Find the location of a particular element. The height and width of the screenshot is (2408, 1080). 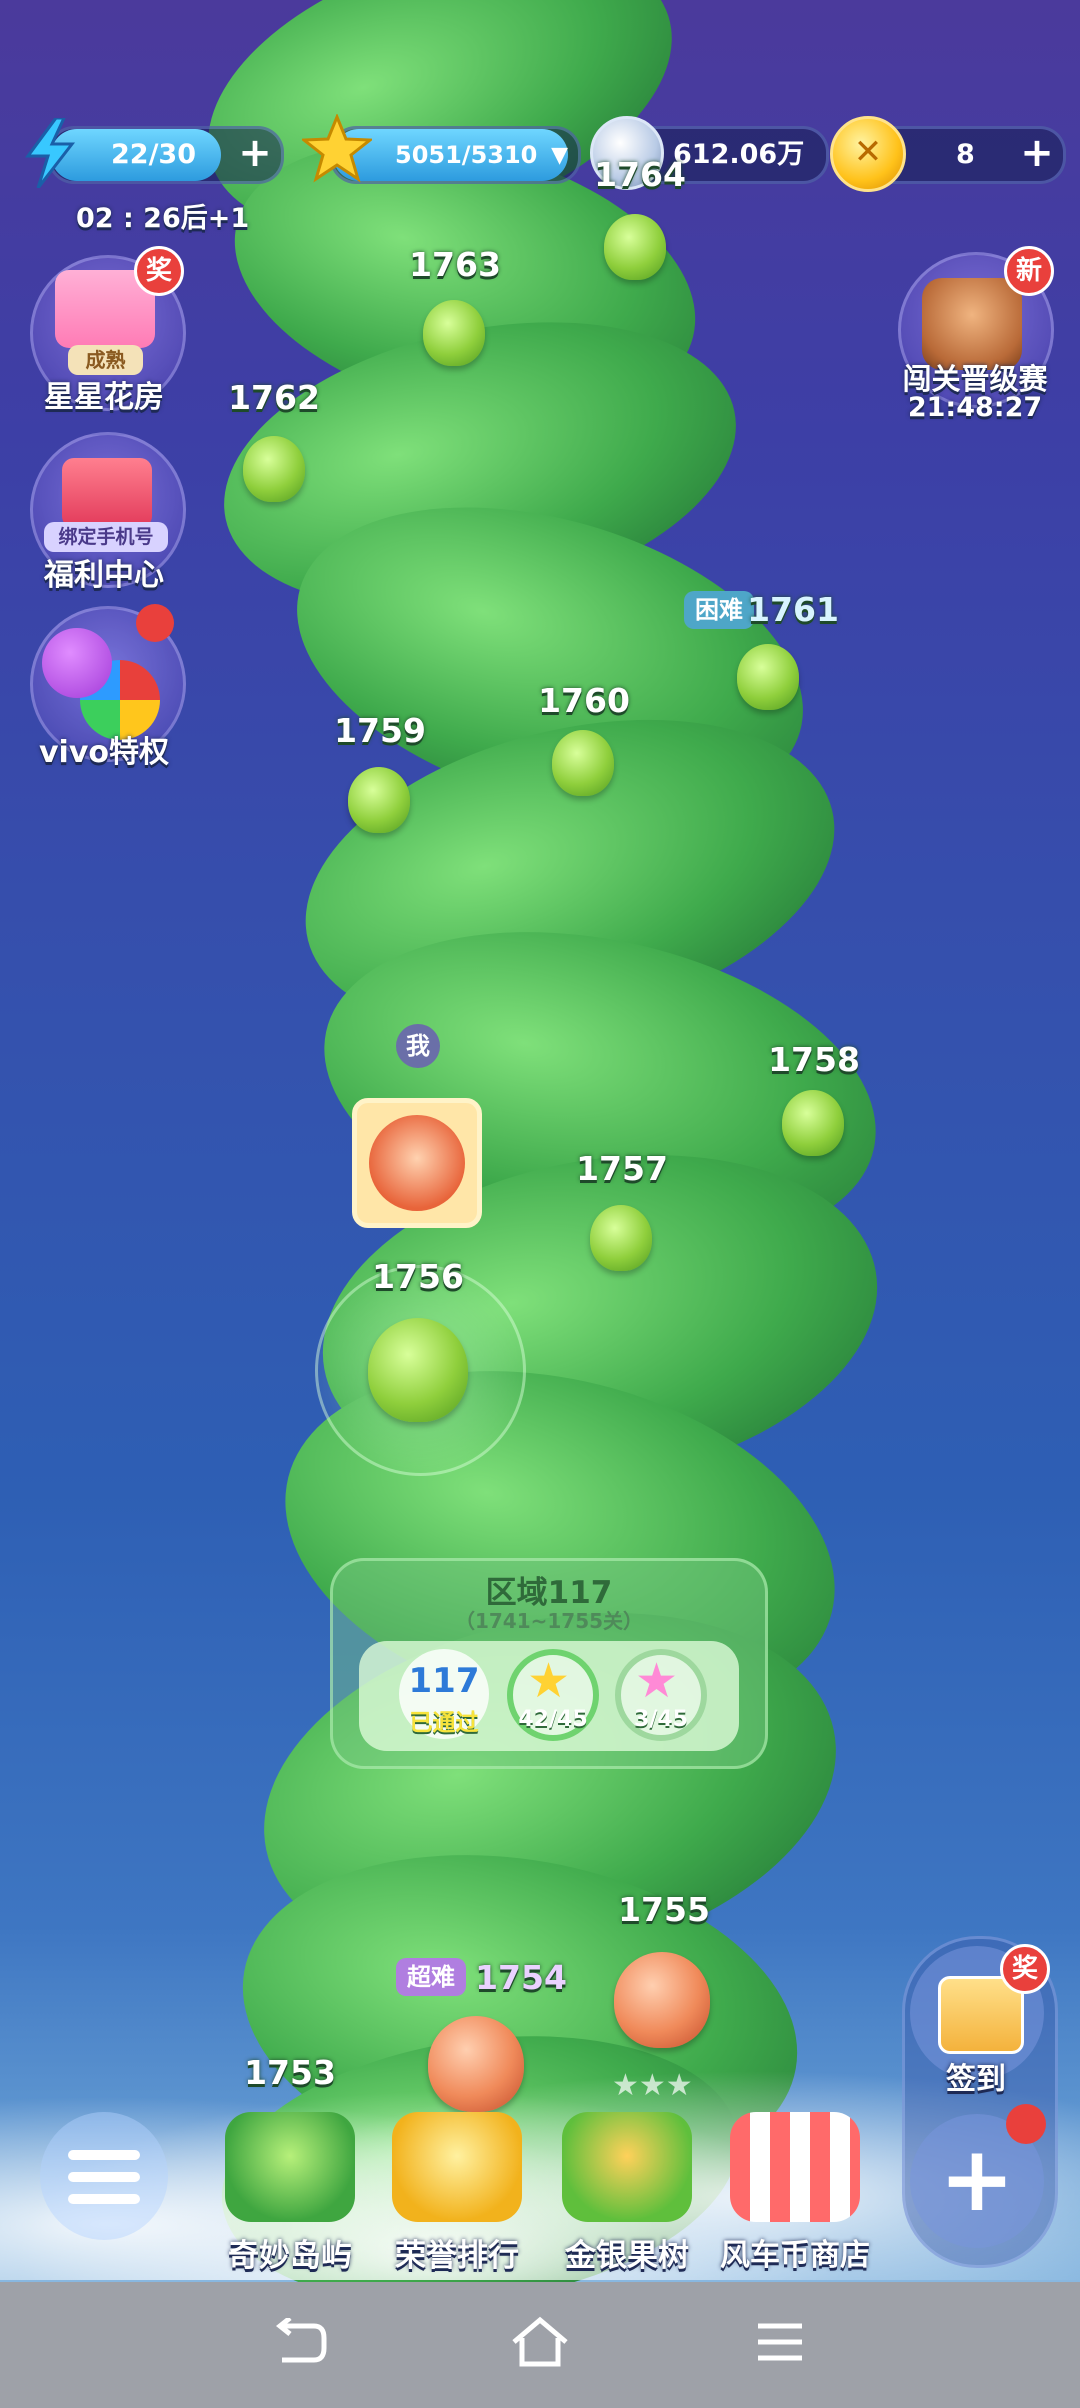

energy-bar: 22/30 + is located at coordinates (166, 155).